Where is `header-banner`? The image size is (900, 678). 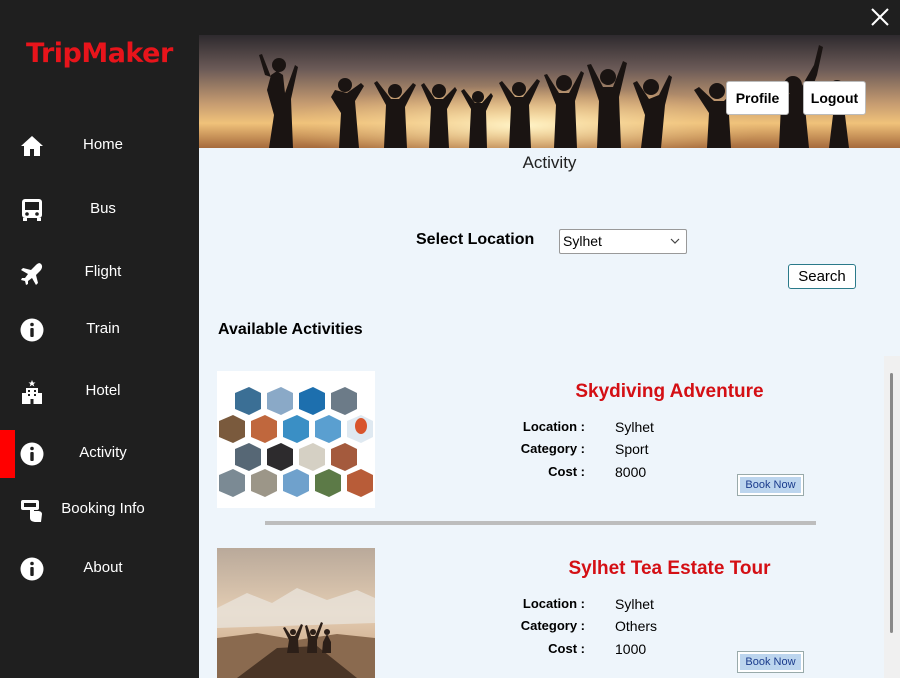 header-banner is located at coordinates (549, 91).